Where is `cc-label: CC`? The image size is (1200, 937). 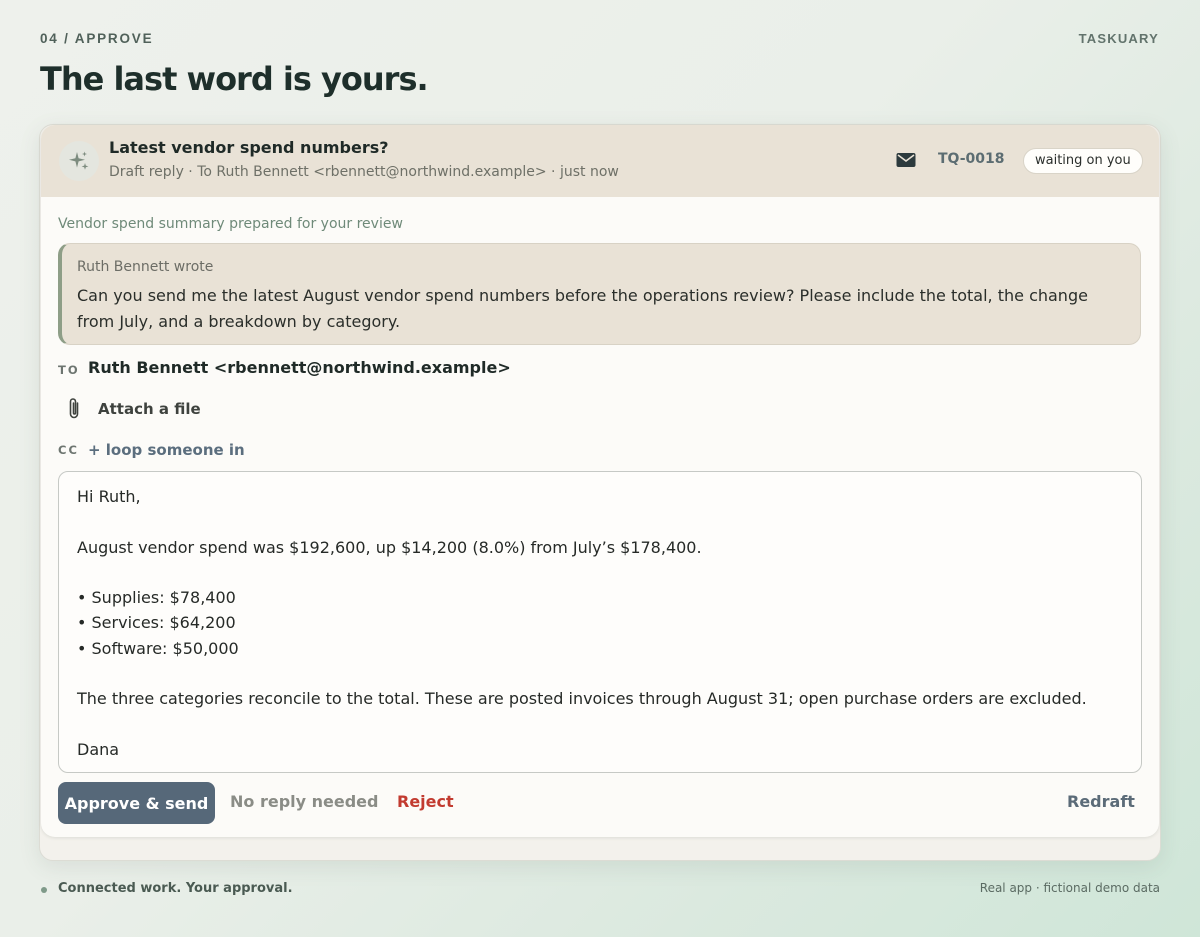 cc-label: CC is located at coordinates (68, 450).